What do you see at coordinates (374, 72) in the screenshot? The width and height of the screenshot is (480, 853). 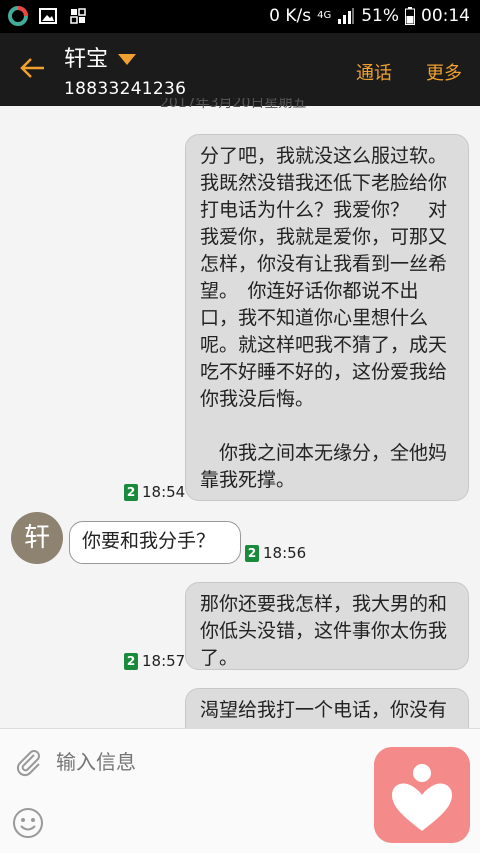 I see `call-button: 通话` at bounding box center [374, 72].